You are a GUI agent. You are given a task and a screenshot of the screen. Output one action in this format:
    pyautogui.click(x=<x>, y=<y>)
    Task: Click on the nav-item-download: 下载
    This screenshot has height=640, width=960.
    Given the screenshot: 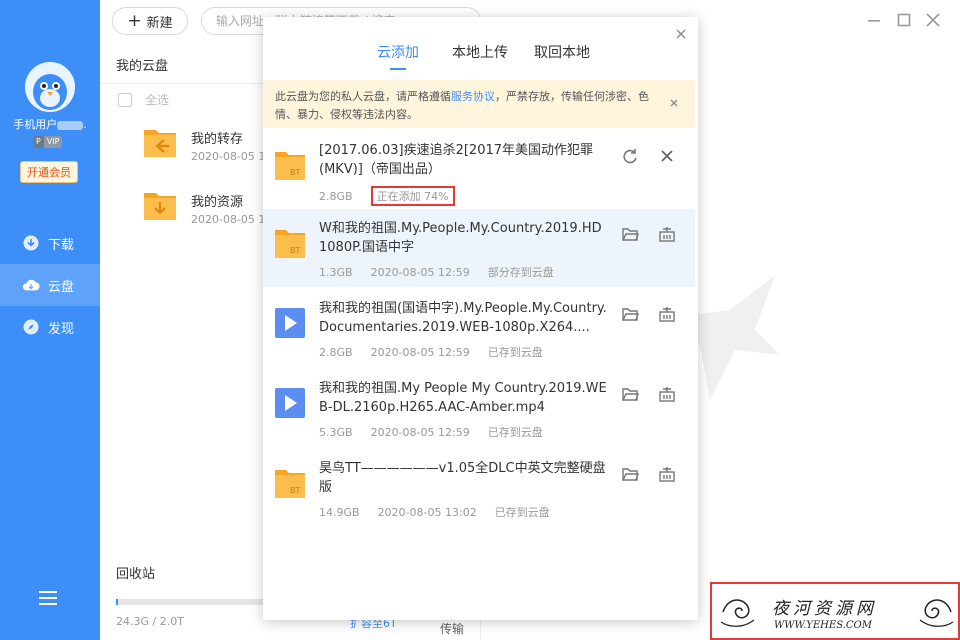 What is the action you would take?
    pyautogui.click(x=50, y=243)
    